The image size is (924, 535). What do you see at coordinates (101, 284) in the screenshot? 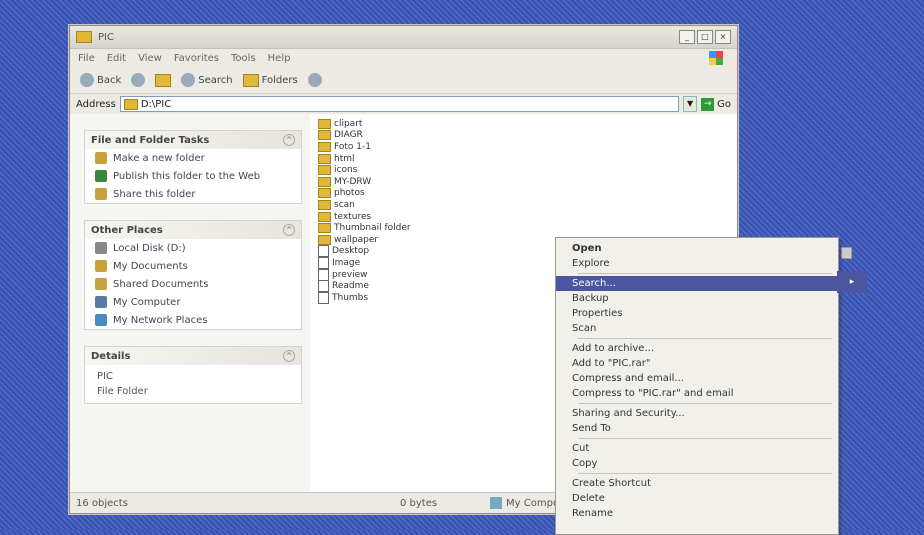
I see `shared-documents-icon` at bounding box center [101, 284].